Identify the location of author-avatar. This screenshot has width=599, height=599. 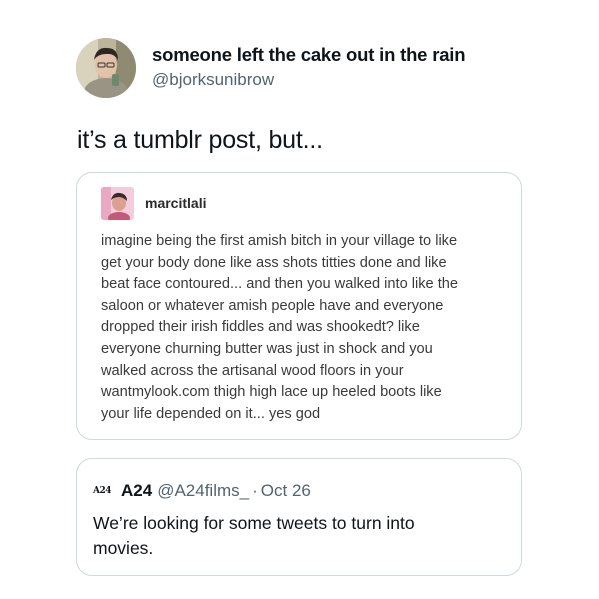
(106, 68).